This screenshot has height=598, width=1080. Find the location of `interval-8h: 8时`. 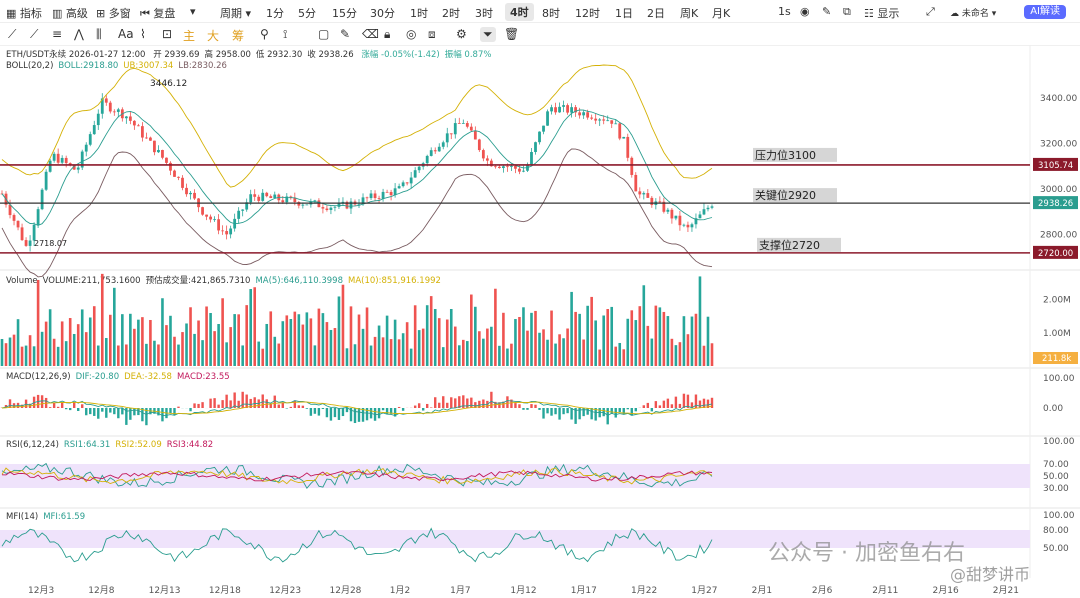

interval-8h: 8时 is located at coordinates (551, 13).